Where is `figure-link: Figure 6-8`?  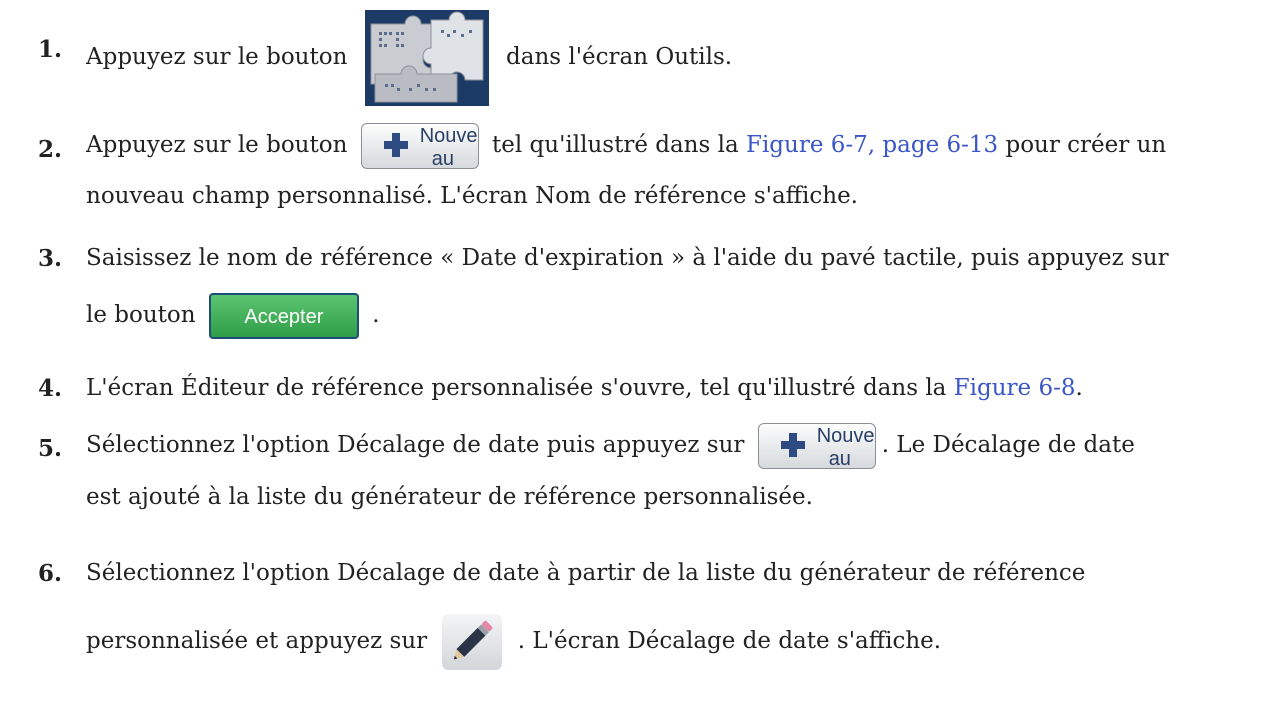 figure-link: Figure 6-8 is located at coordinates (1015, 388).